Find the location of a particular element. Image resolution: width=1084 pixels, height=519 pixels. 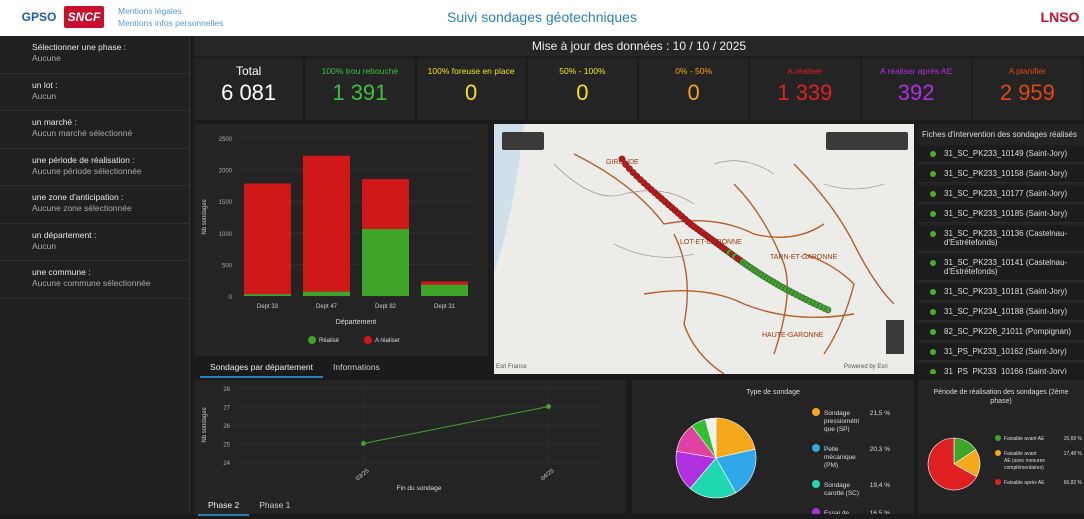

kpi-value: 1 391 is located at coordinates (359, 93).